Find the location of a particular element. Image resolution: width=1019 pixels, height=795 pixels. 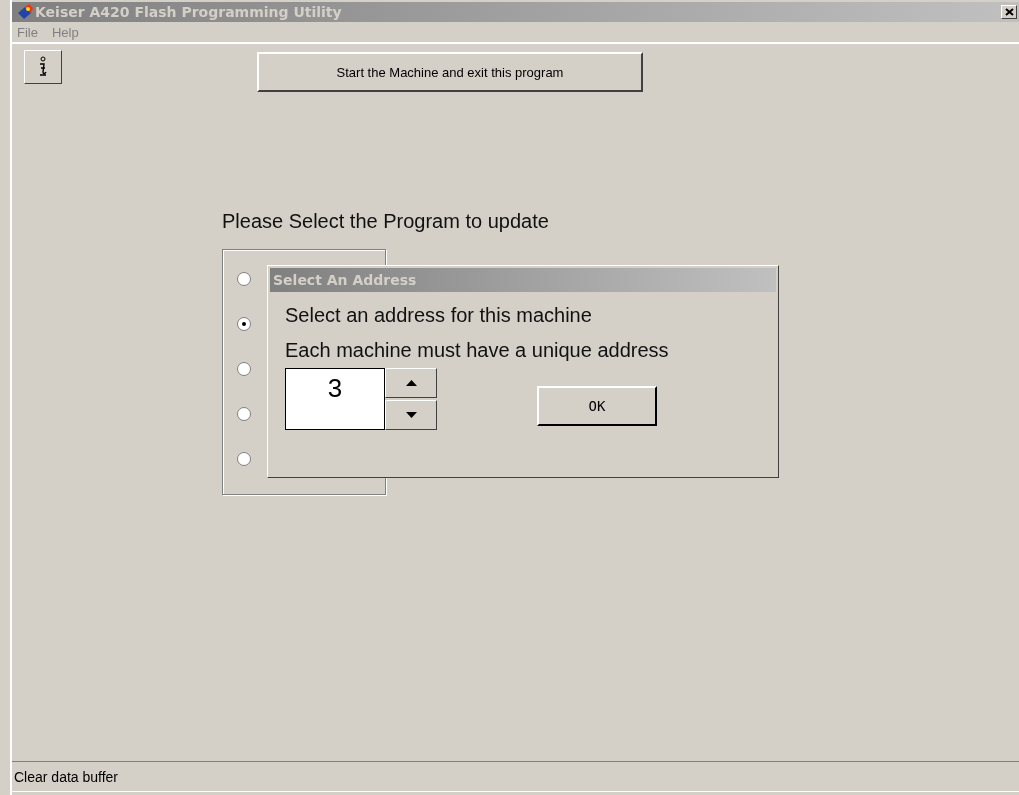

status-bar: Clear data buffer is located at coordinates (515, 776).